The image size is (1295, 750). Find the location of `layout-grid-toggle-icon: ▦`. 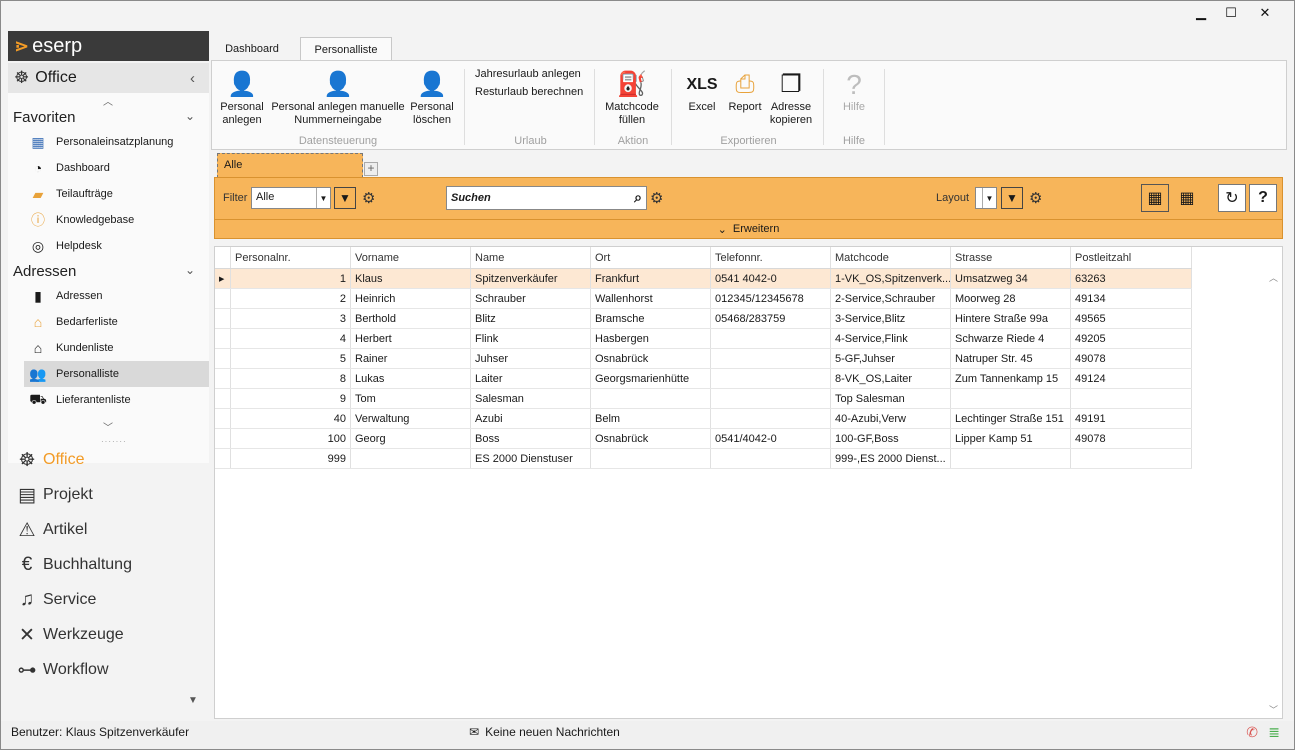

layout-grid-toggle-icon: ▦ is located at coordinates (1155, 198).